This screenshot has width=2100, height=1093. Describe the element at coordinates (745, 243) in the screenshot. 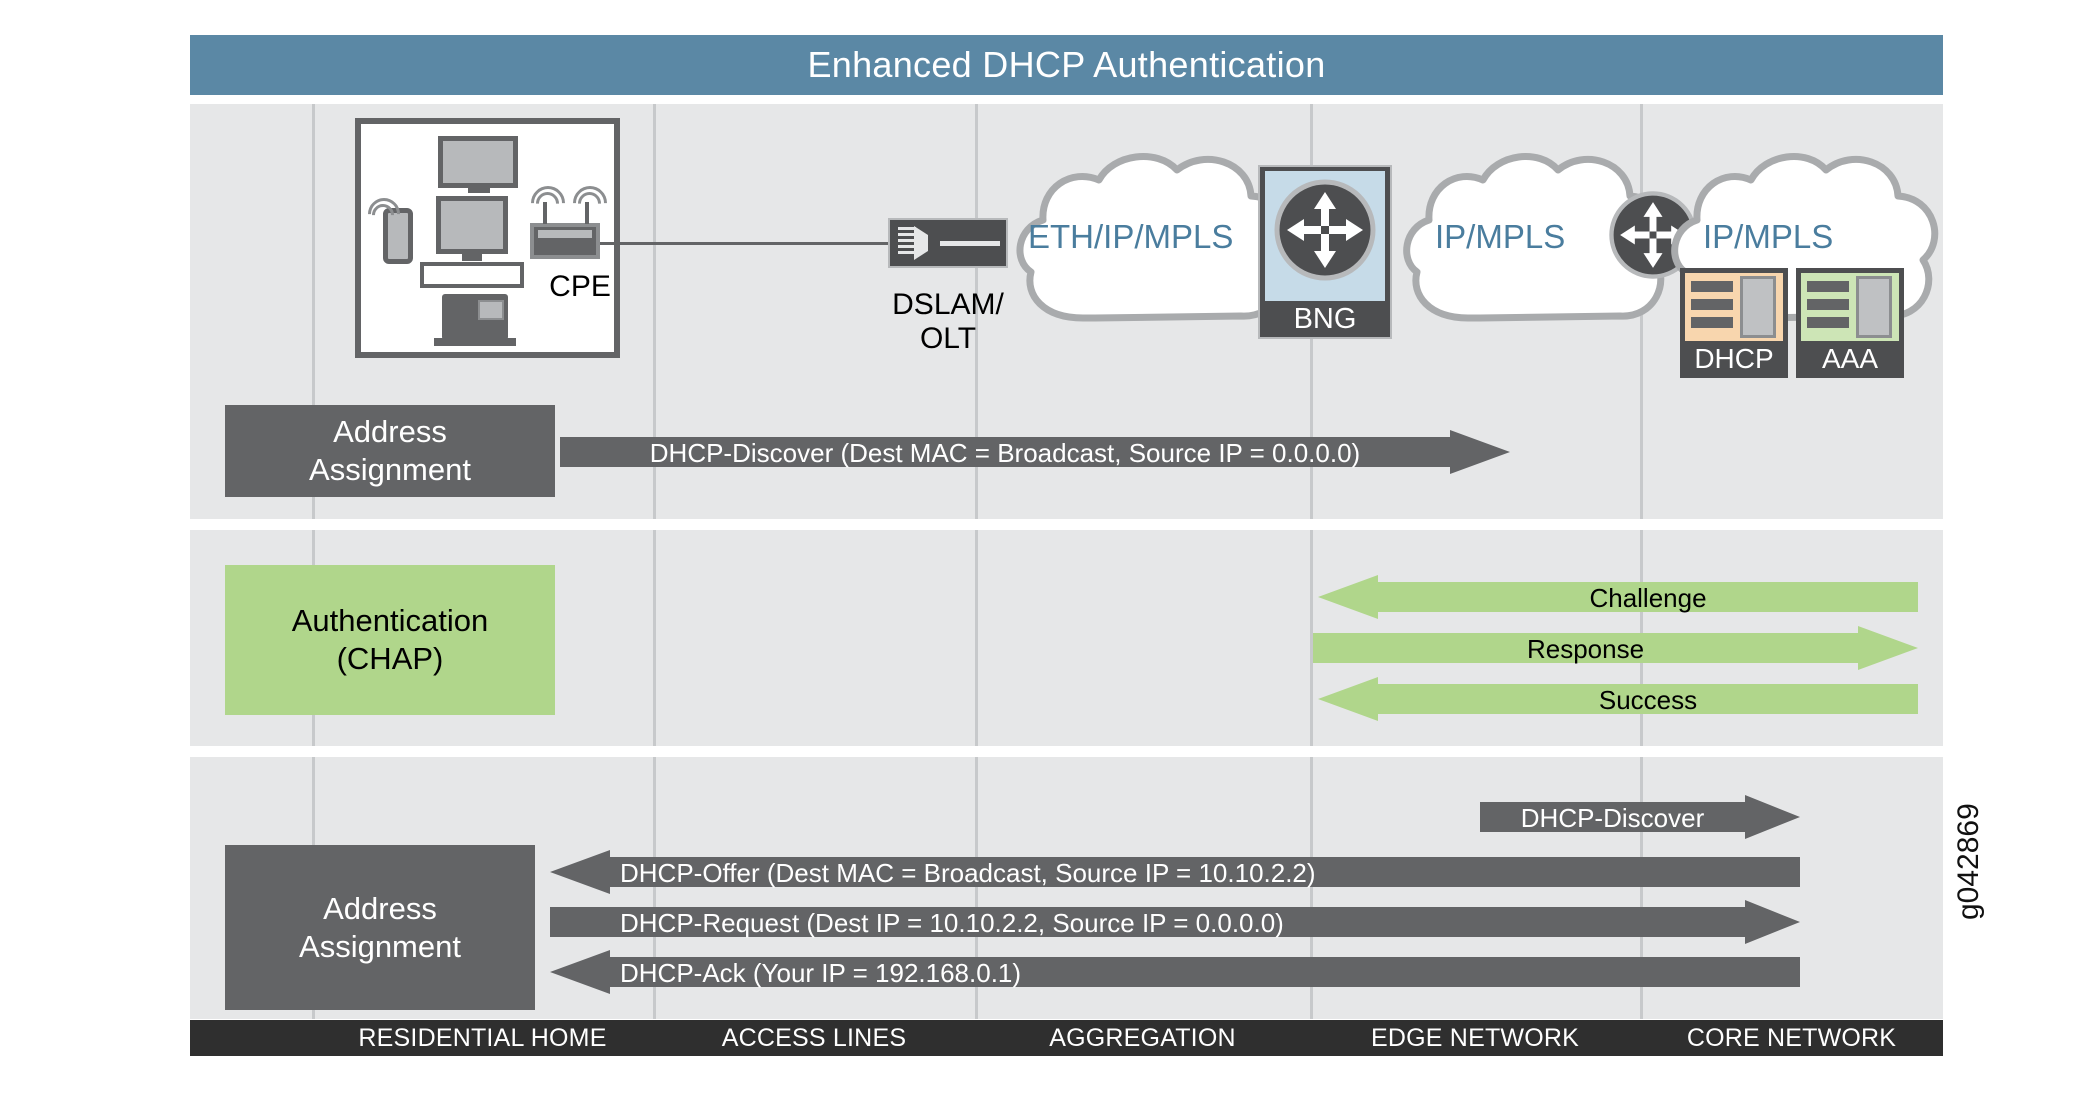

I see `cpe-dslam-link` at that location.